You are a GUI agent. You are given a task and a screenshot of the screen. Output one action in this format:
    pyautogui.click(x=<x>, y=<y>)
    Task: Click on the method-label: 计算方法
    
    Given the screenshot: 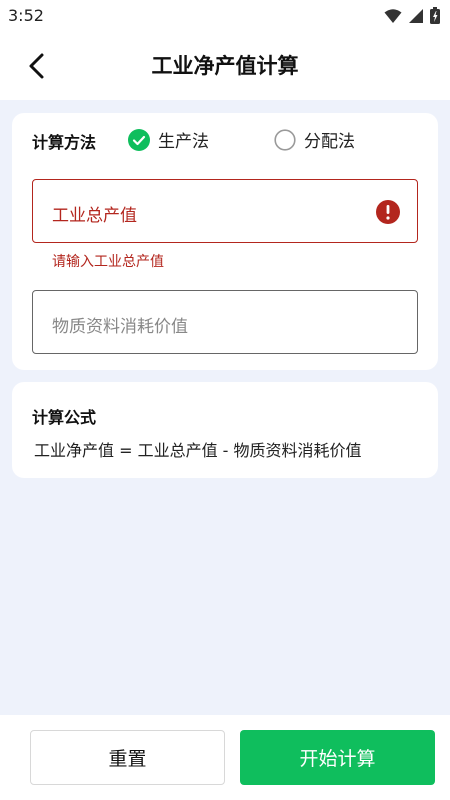 What is the action you would take?
    pyautogui.click(x=64, y=142)
    